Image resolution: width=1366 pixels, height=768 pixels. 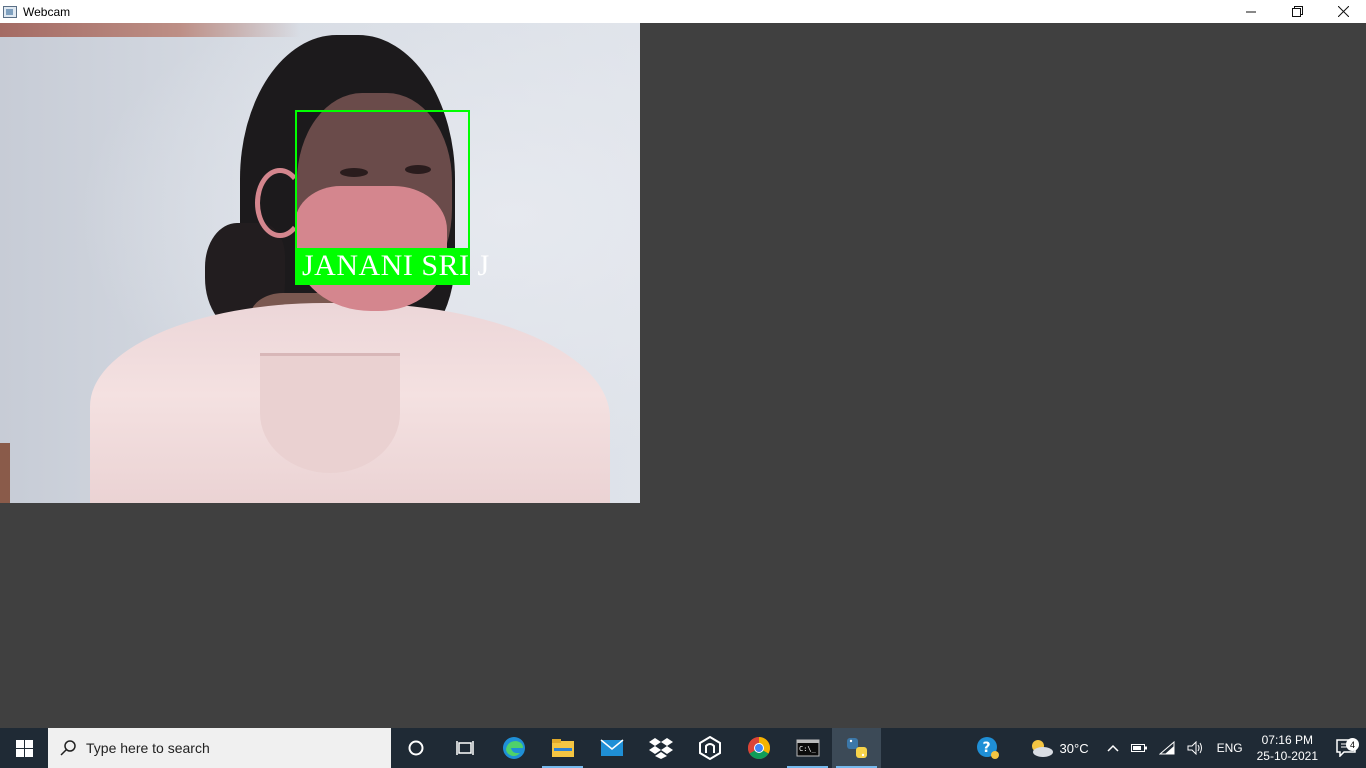 I want to click on action-center-button: 4, so click(x=1346, y=747).